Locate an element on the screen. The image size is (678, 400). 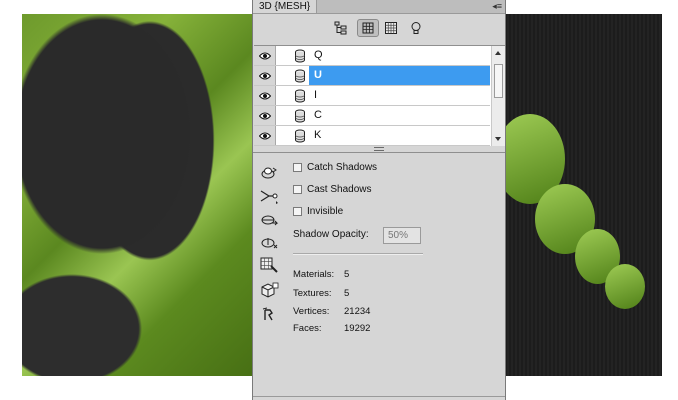
mesh-name: C is located at coordinates (318, 115).